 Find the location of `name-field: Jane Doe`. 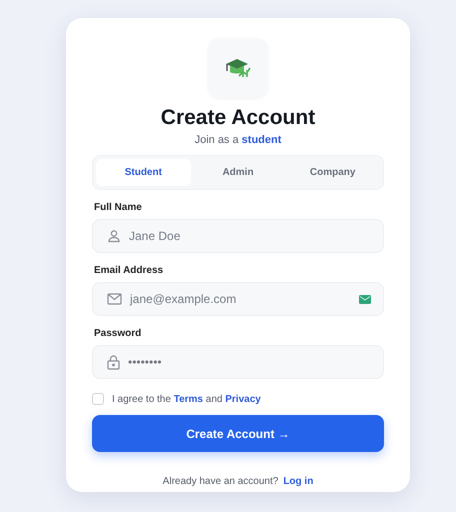

name-field: Jane Doe is located at coordinates (238, 236).